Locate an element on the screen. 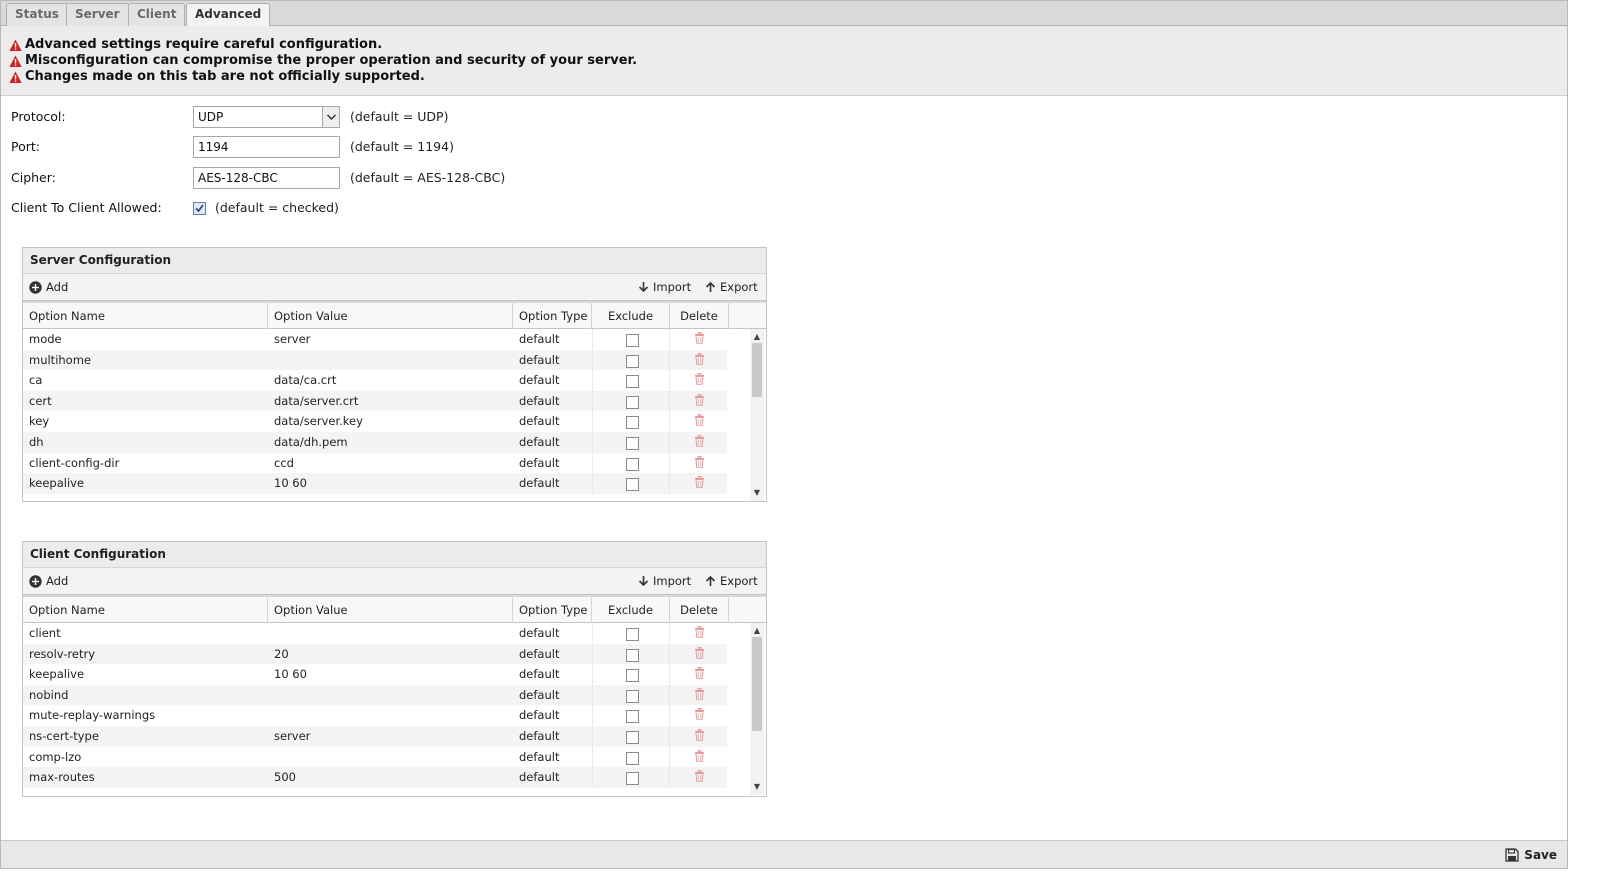 The height and width of the screenshot is (886, 1599). option-value-cell: 20 is located at coordinates (390, 654).